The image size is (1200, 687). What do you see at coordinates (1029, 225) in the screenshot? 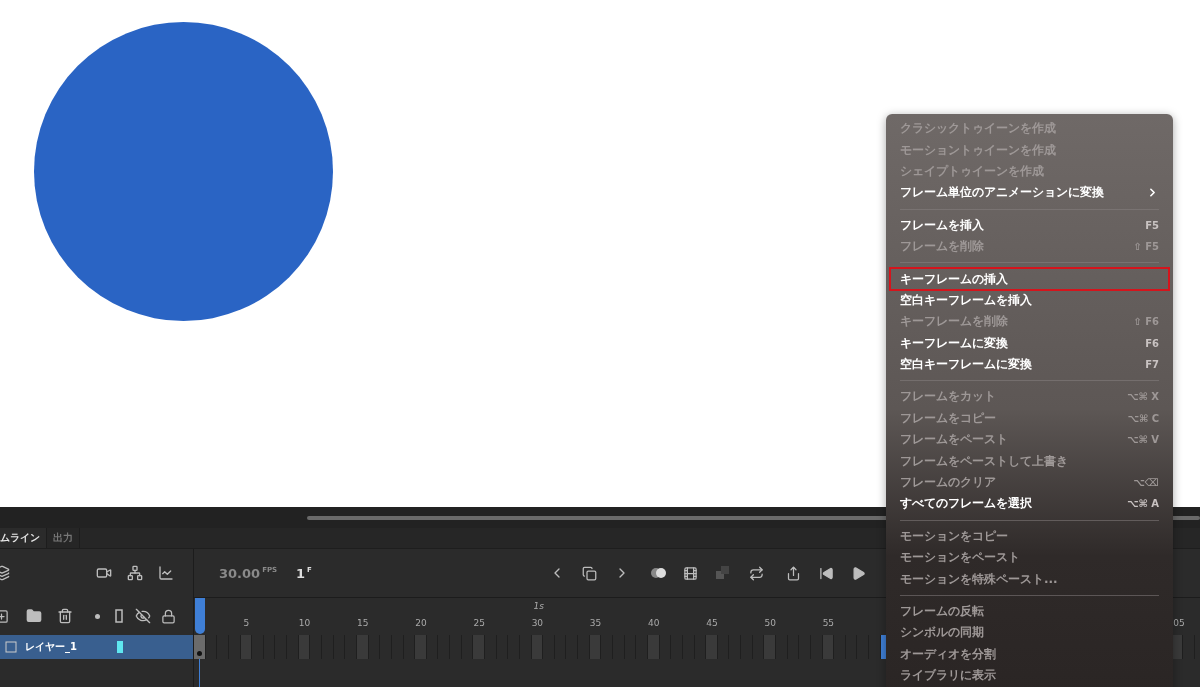
I see `menu-item: フレームを挿入 F5` at bounding box center [1029, 225].